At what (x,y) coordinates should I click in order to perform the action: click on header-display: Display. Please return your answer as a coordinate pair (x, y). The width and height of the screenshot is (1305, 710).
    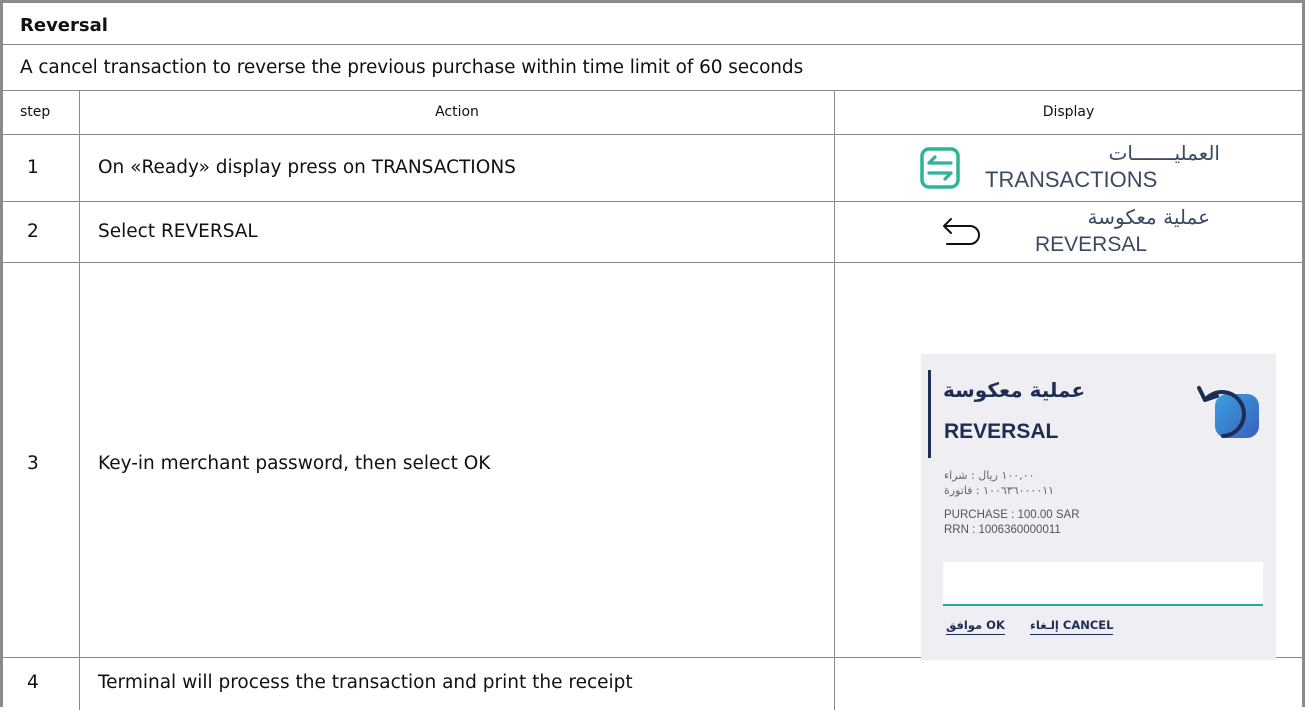
    Looking at the image, I should click on (1068, 112).